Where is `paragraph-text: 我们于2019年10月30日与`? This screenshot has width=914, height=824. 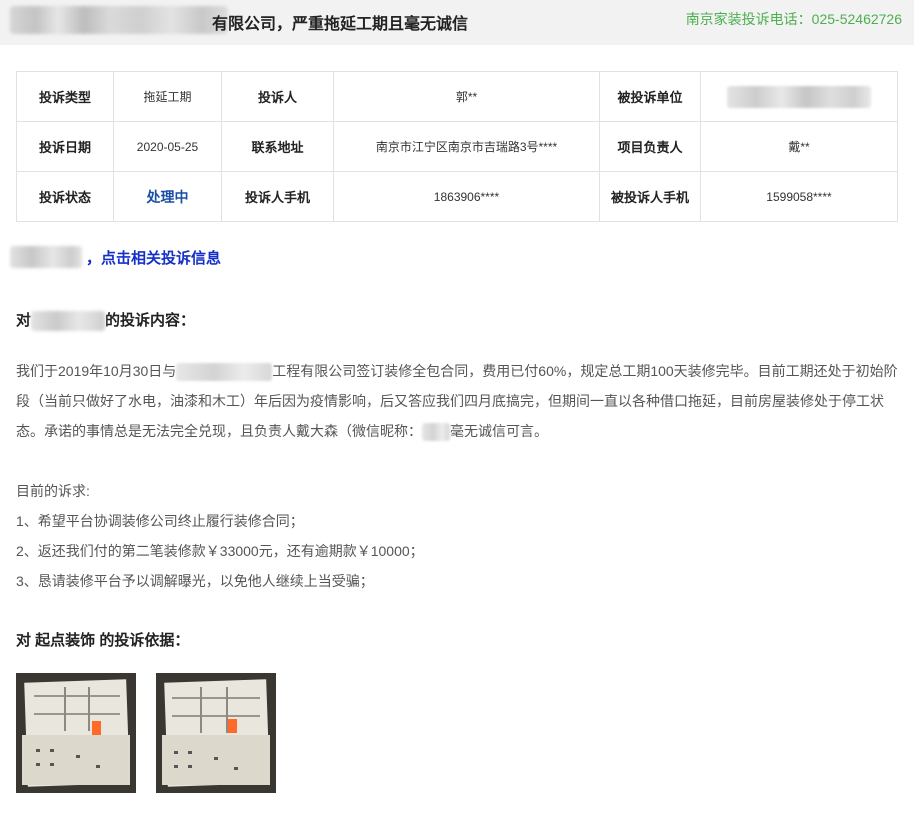 paragraph-text: 我们于2019年10月30日与 is located at coordinates (96, 371).